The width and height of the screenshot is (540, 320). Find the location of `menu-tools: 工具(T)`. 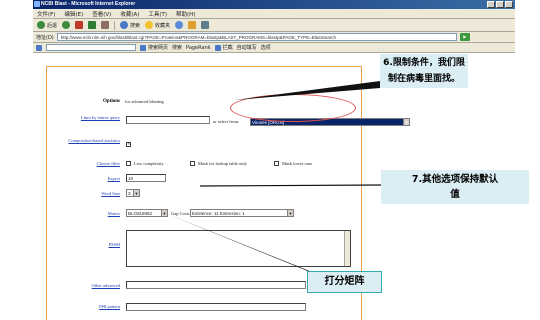

menu-tools: 工具(T) is located at coordinates (157, 14).